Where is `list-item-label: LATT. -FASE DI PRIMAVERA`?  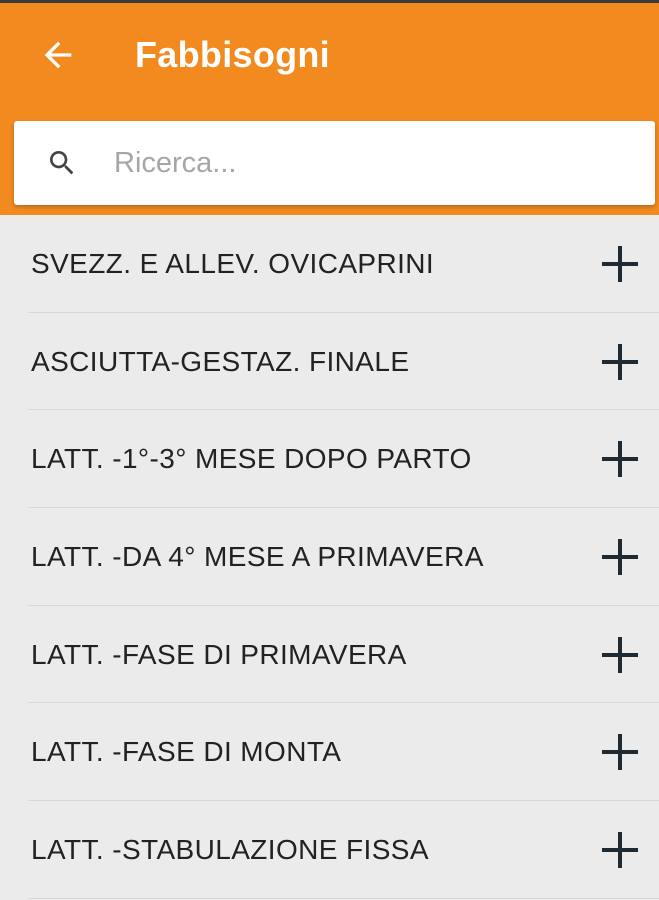 list-item-label: LATT. -FASE DI PRIMAVERA is located at coordinates (219, 654).